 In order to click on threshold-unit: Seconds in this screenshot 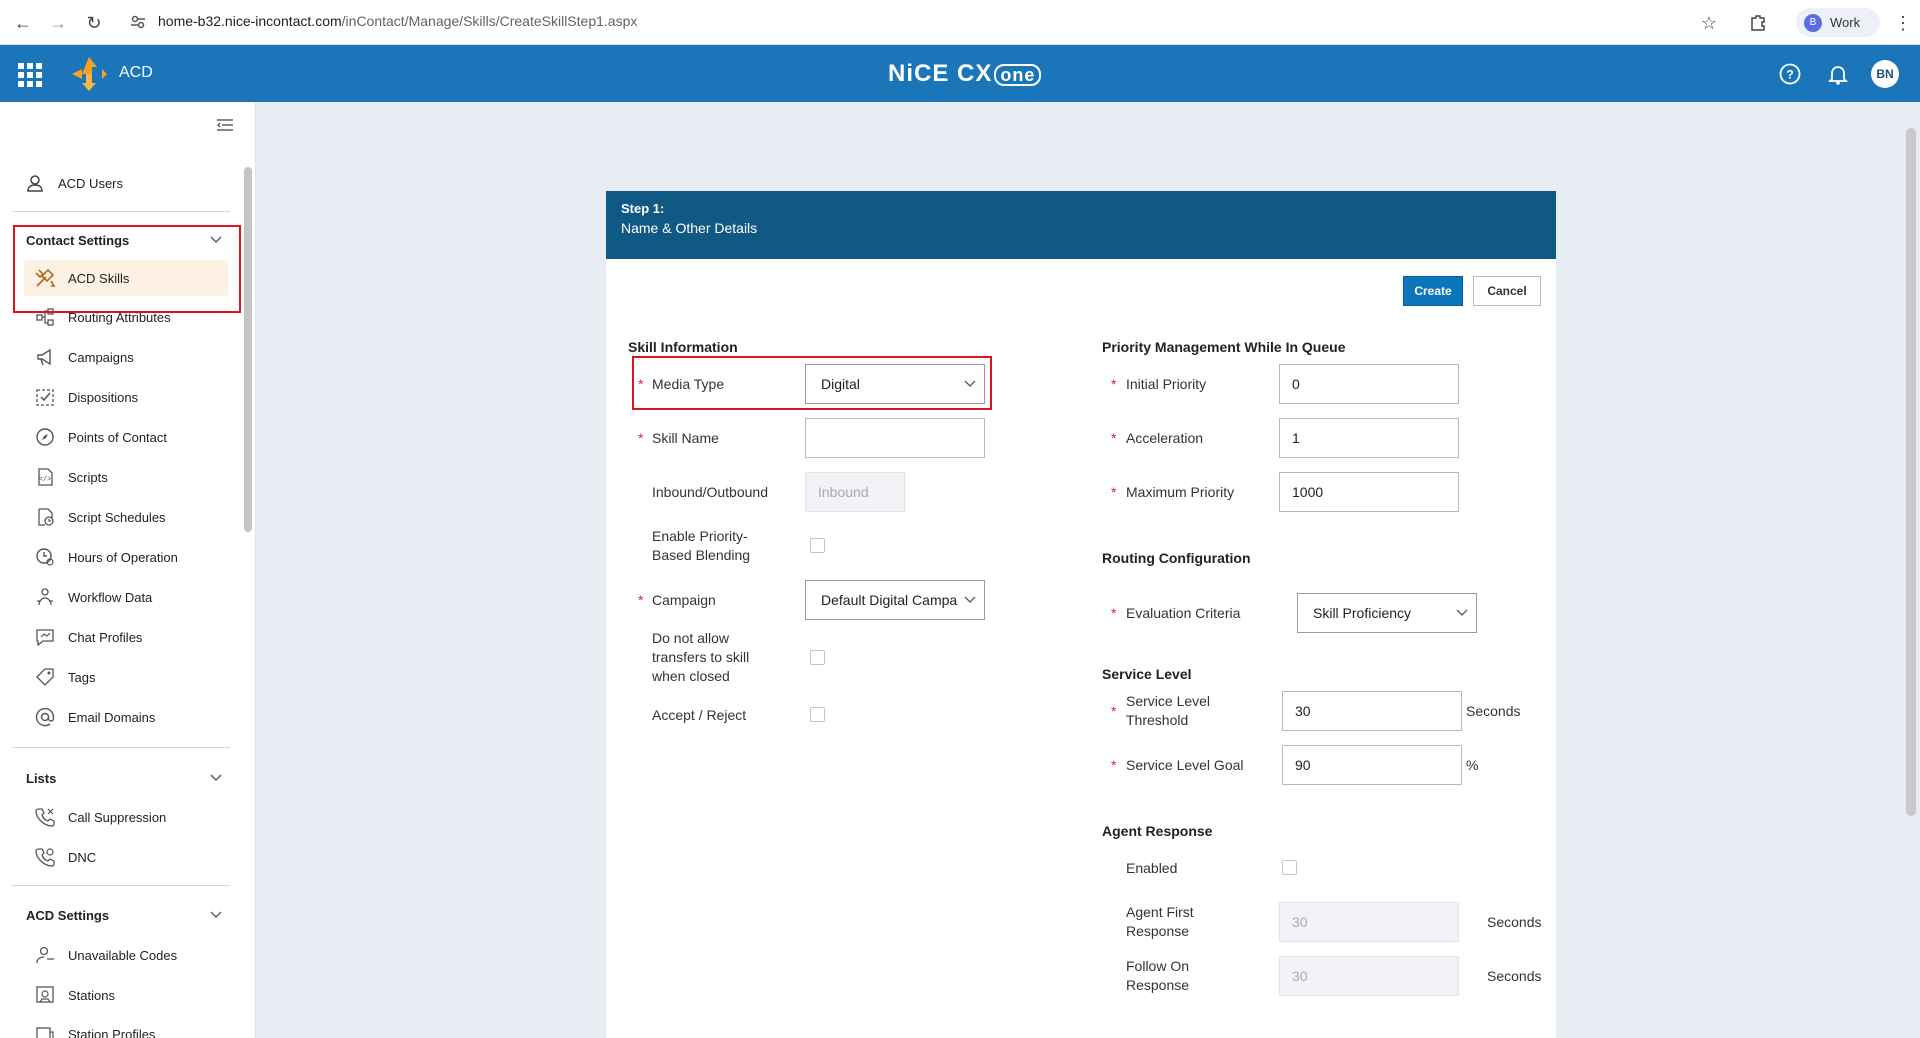, I will do `click(1493, 711)`.